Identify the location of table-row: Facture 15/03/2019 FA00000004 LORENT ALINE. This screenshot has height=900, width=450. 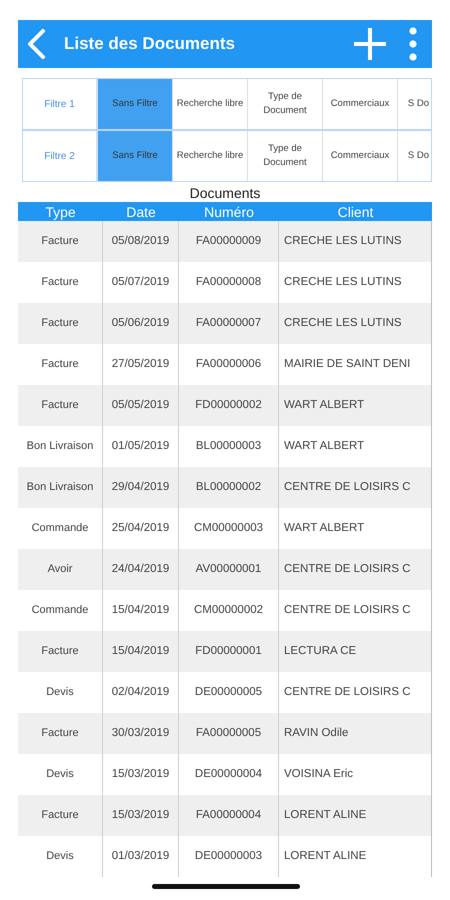
(225, 815).